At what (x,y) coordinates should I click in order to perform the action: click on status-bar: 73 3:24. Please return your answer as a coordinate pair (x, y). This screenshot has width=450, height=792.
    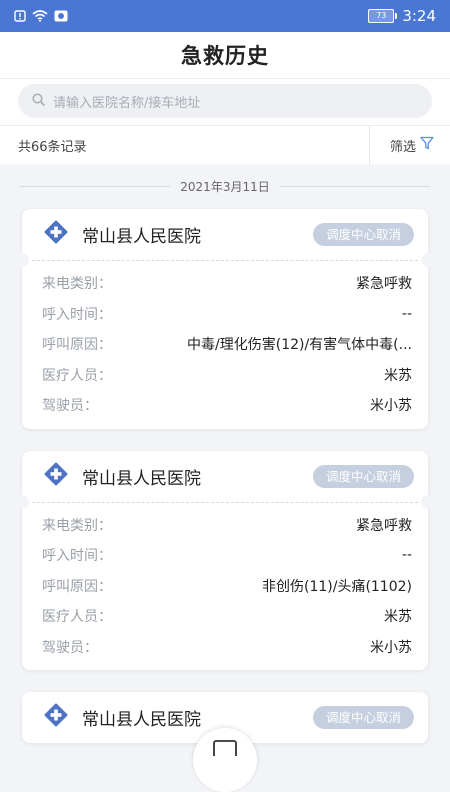
    Looking at the image, I should click on (225, 16).